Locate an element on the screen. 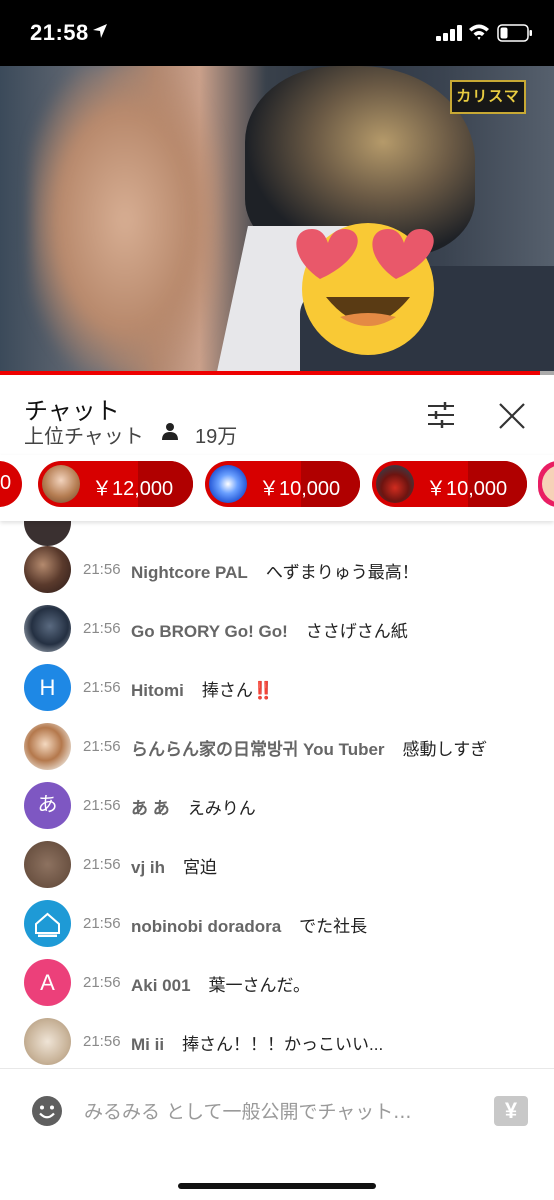 This screenshot has width=554, height=1200. message-author: Hitomi is located at coordinates (157, 690).